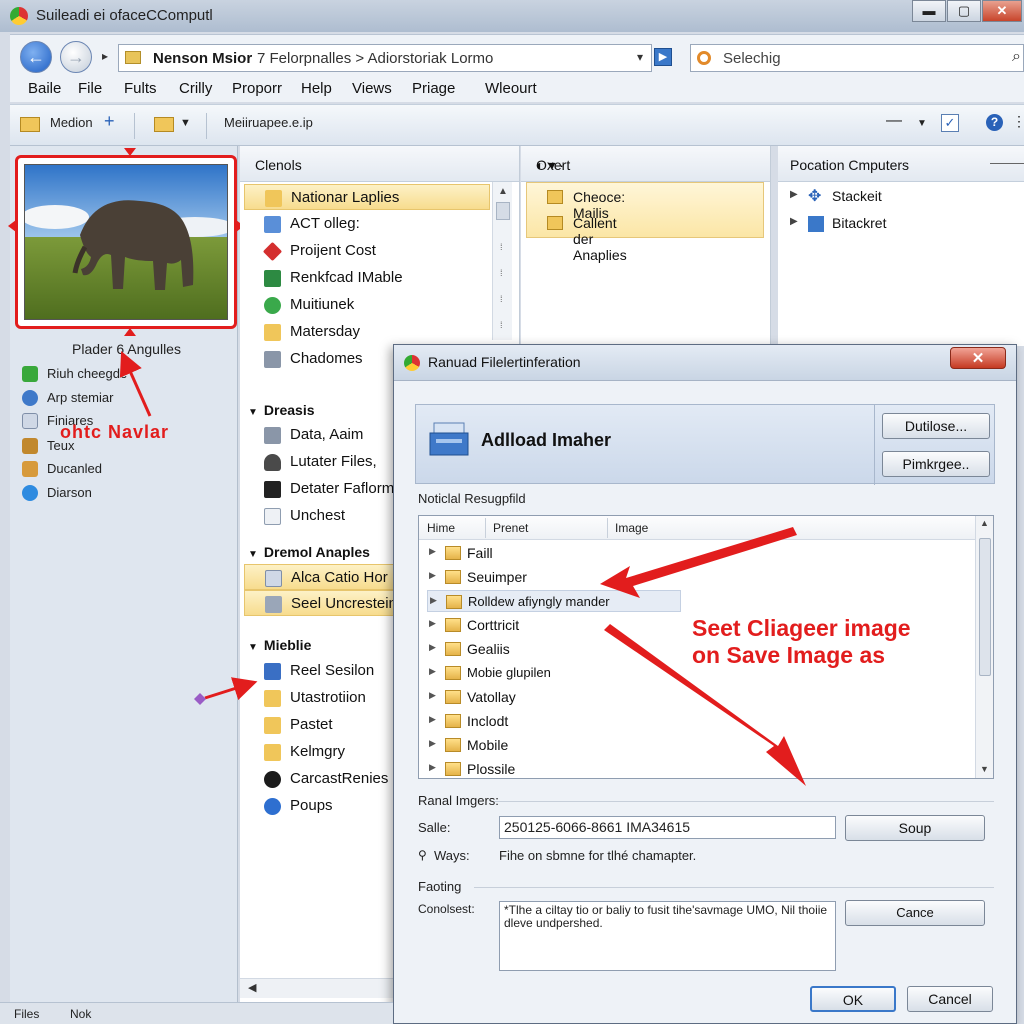  What do you see at coordinates (375, 58) in the screenshot?
I see `breadcrumb-path: 7 Felorpnalles > Adiorstoriak Lormo` at bounding box center [375, 58].